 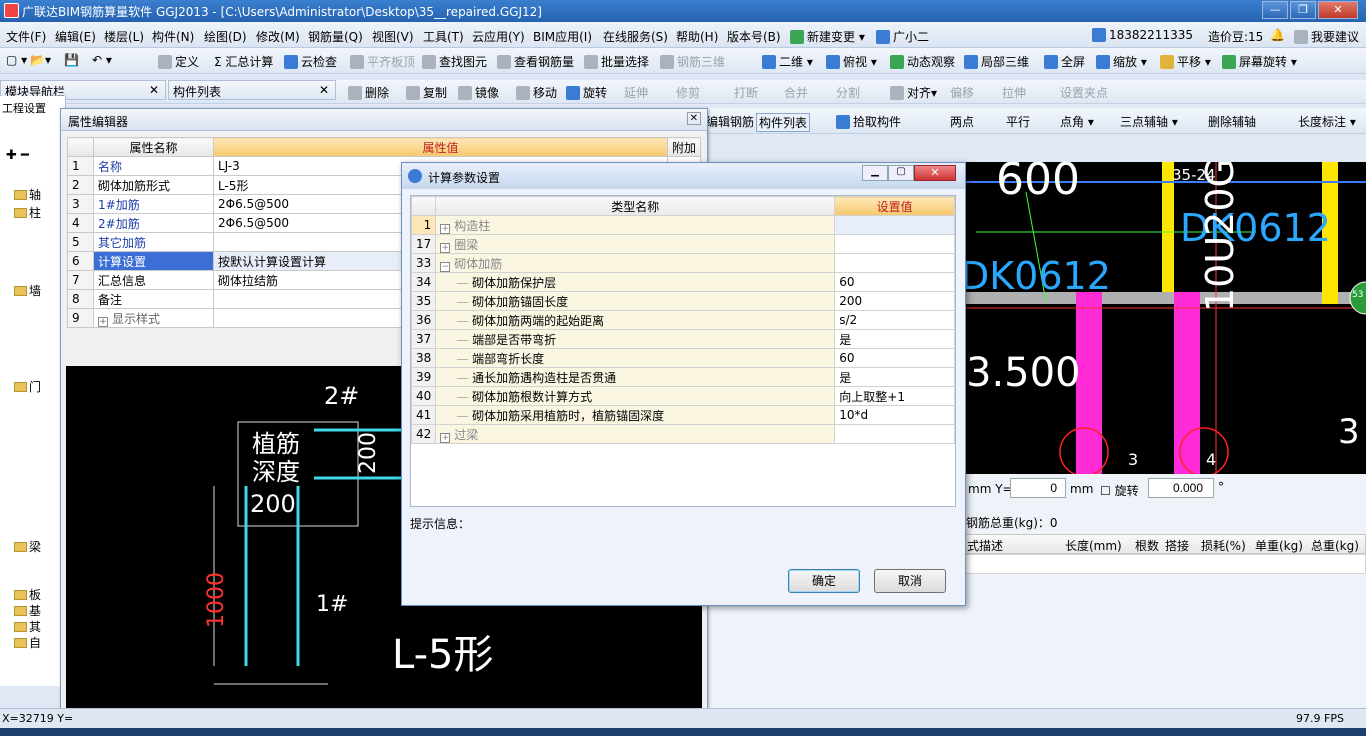 I want to click on bell-icon: 🔔, so click(x=1277, y=35).